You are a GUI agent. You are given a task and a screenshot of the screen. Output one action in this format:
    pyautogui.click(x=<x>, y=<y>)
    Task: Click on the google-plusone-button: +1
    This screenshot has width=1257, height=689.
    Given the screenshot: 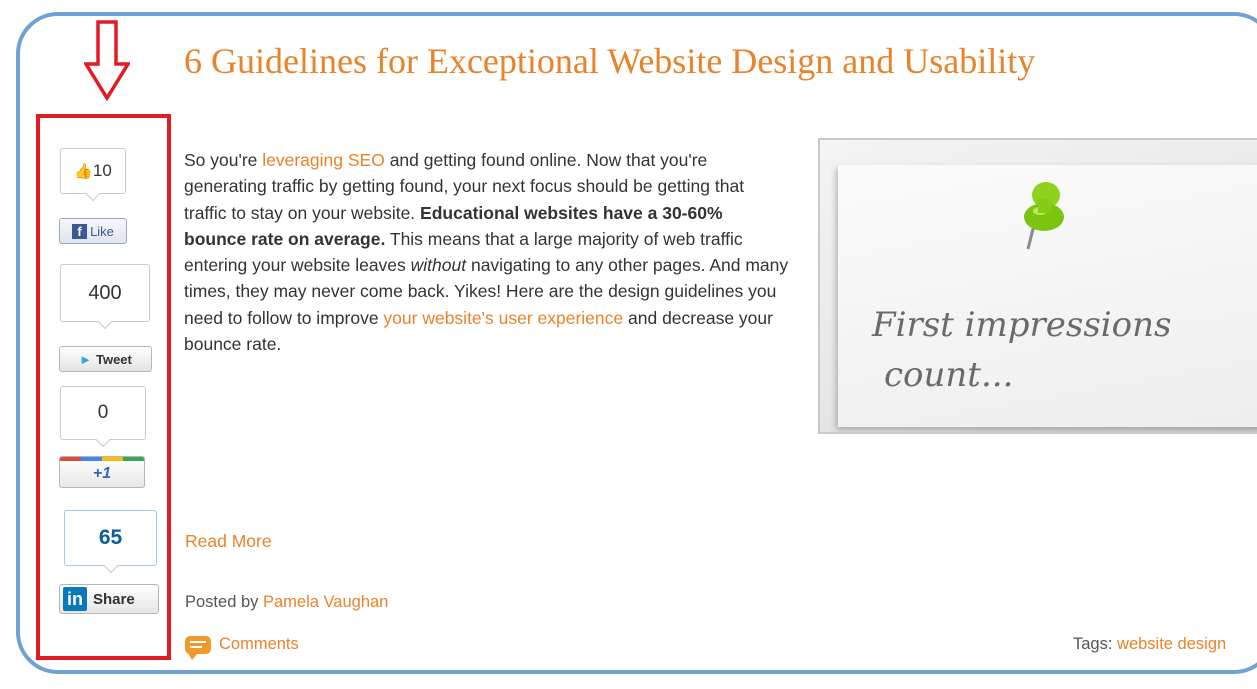 What is the action you would take?
    pyautogui.click(x=102, y=472)
    